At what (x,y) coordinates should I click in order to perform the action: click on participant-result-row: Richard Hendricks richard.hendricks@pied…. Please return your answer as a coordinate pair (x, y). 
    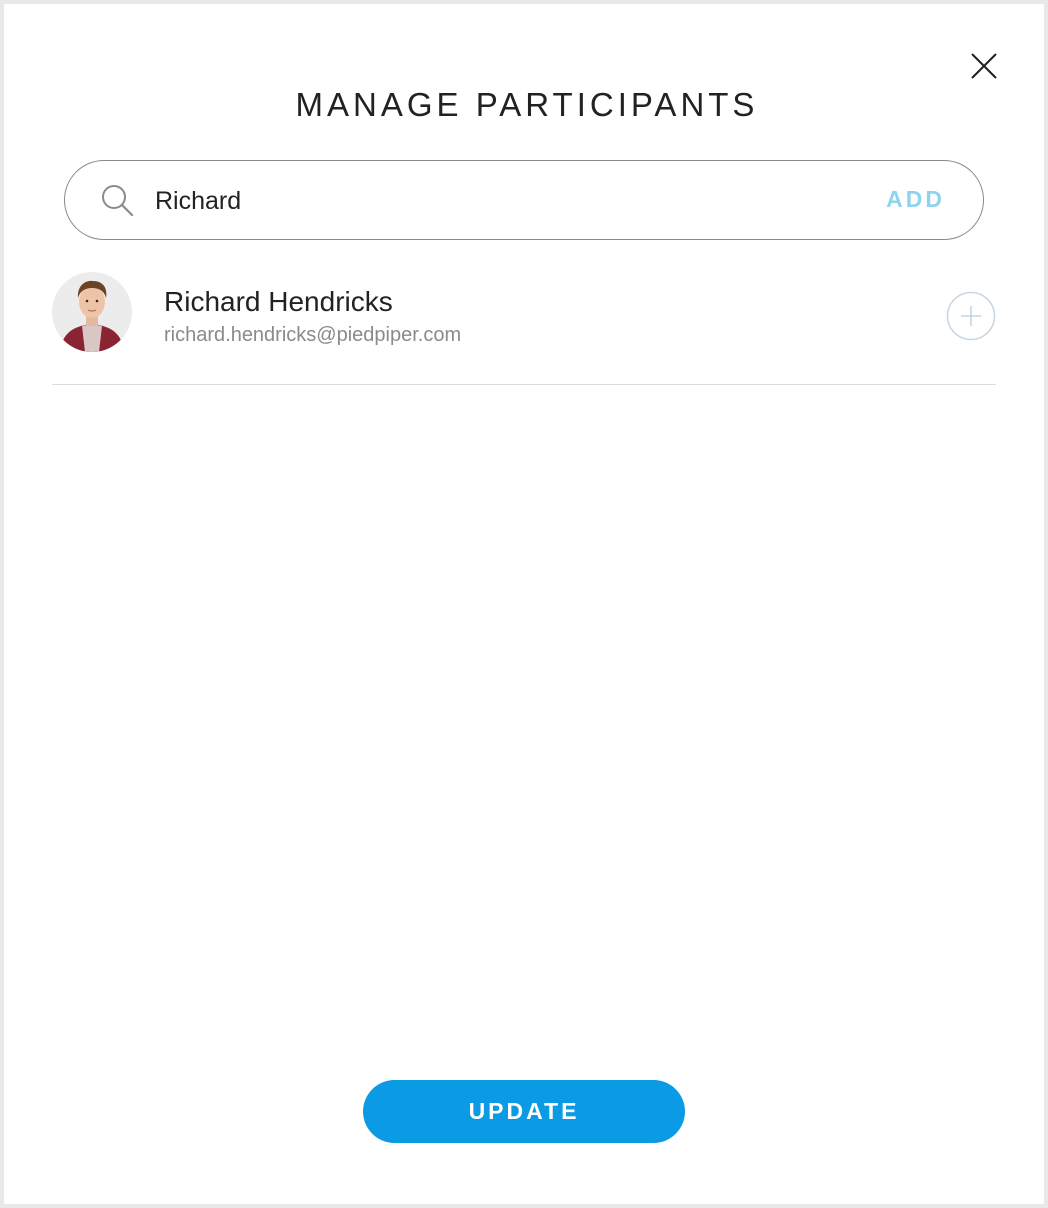
    Looking at the image, I should click on (524, 327).